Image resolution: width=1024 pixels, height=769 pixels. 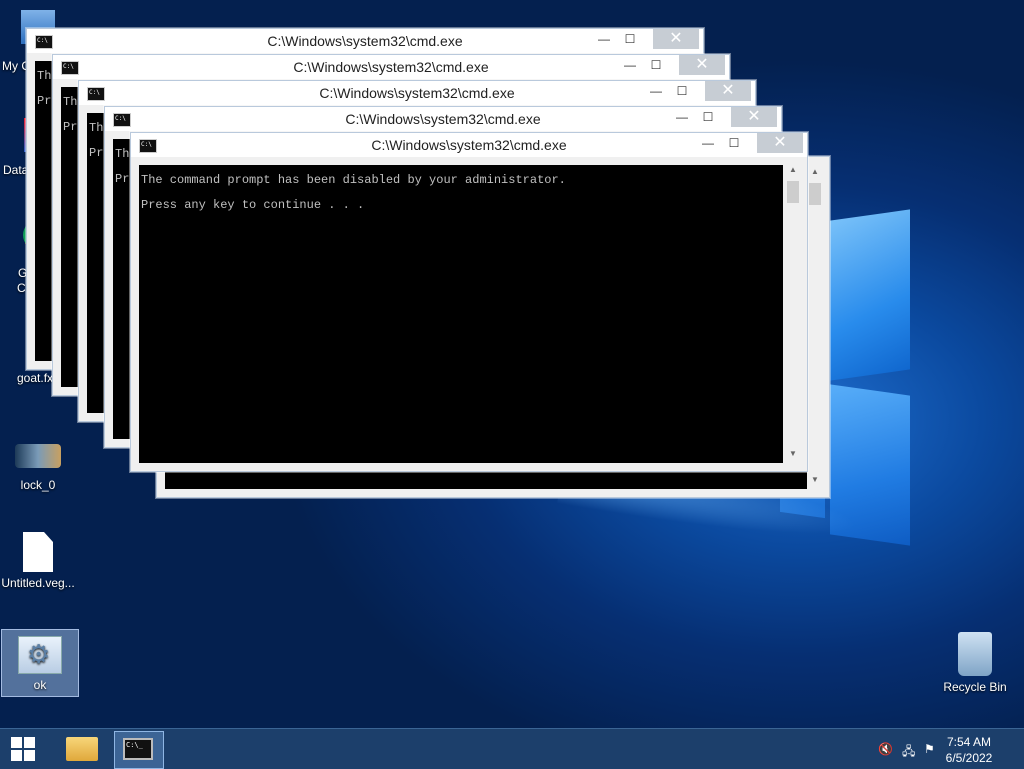 What do you see at coordinates (38, 552) in the screenshot?
I see `document-icon` at bounding box center [38, 552].